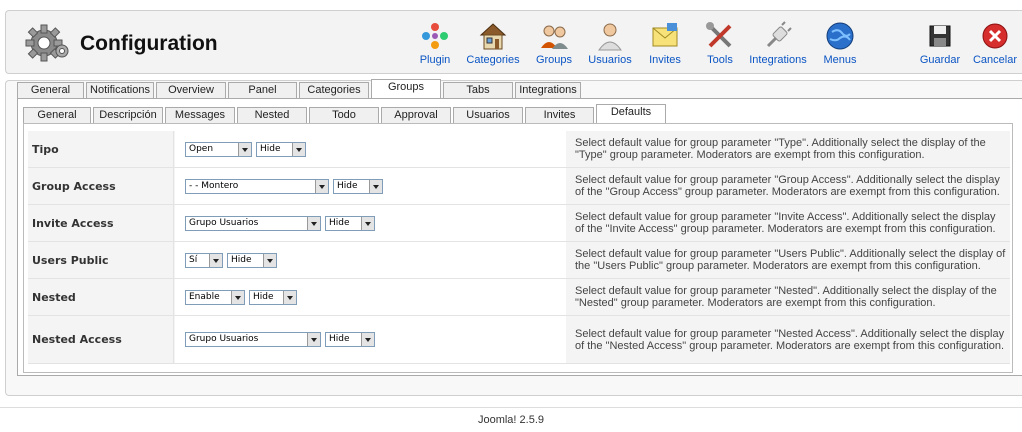 The image size is (1022, 432). I want to click on plugin-label: Plugin, so click(435, 60).